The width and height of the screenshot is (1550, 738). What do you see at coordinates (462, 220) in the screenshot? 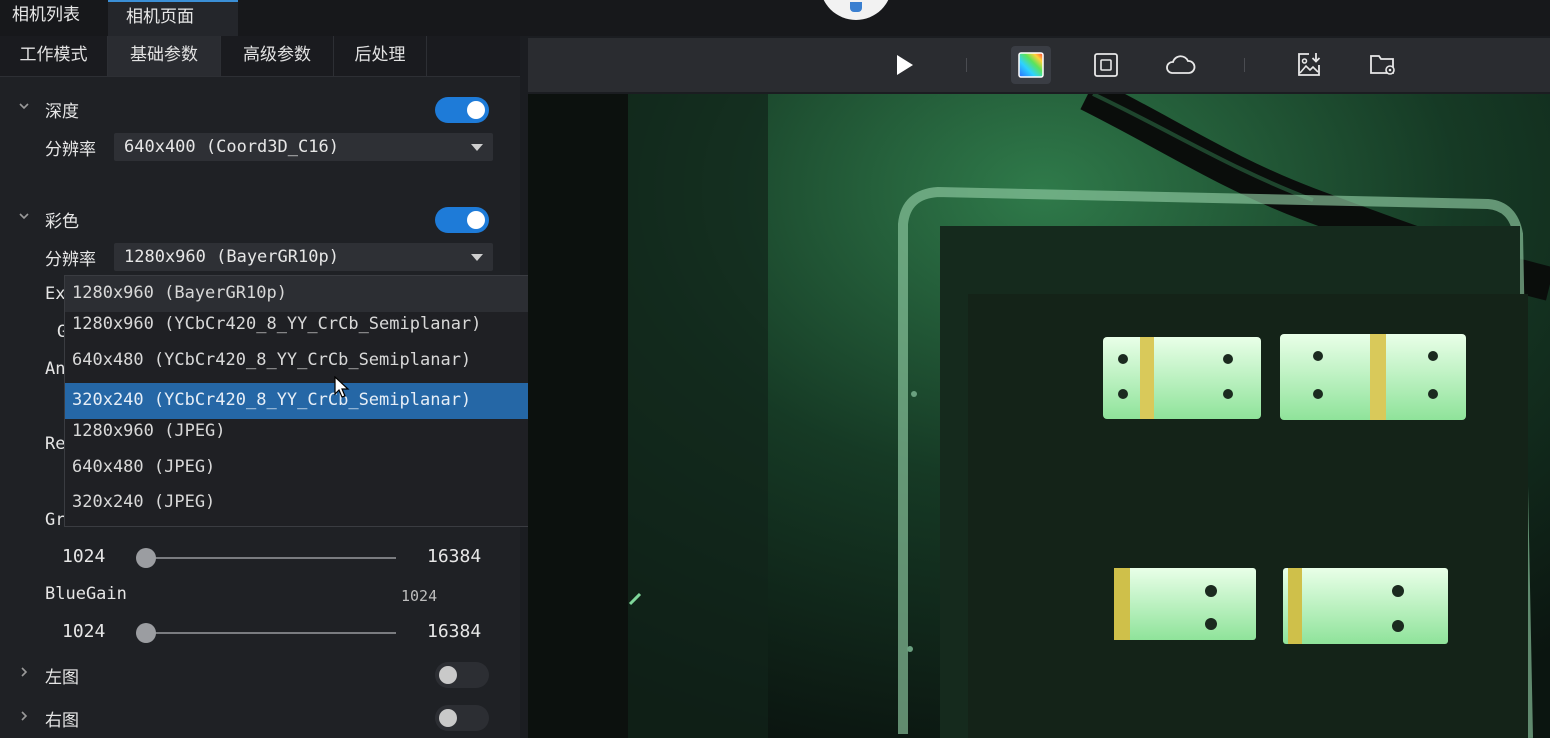
I see `color-toggle` at bounding box center [462, 220].